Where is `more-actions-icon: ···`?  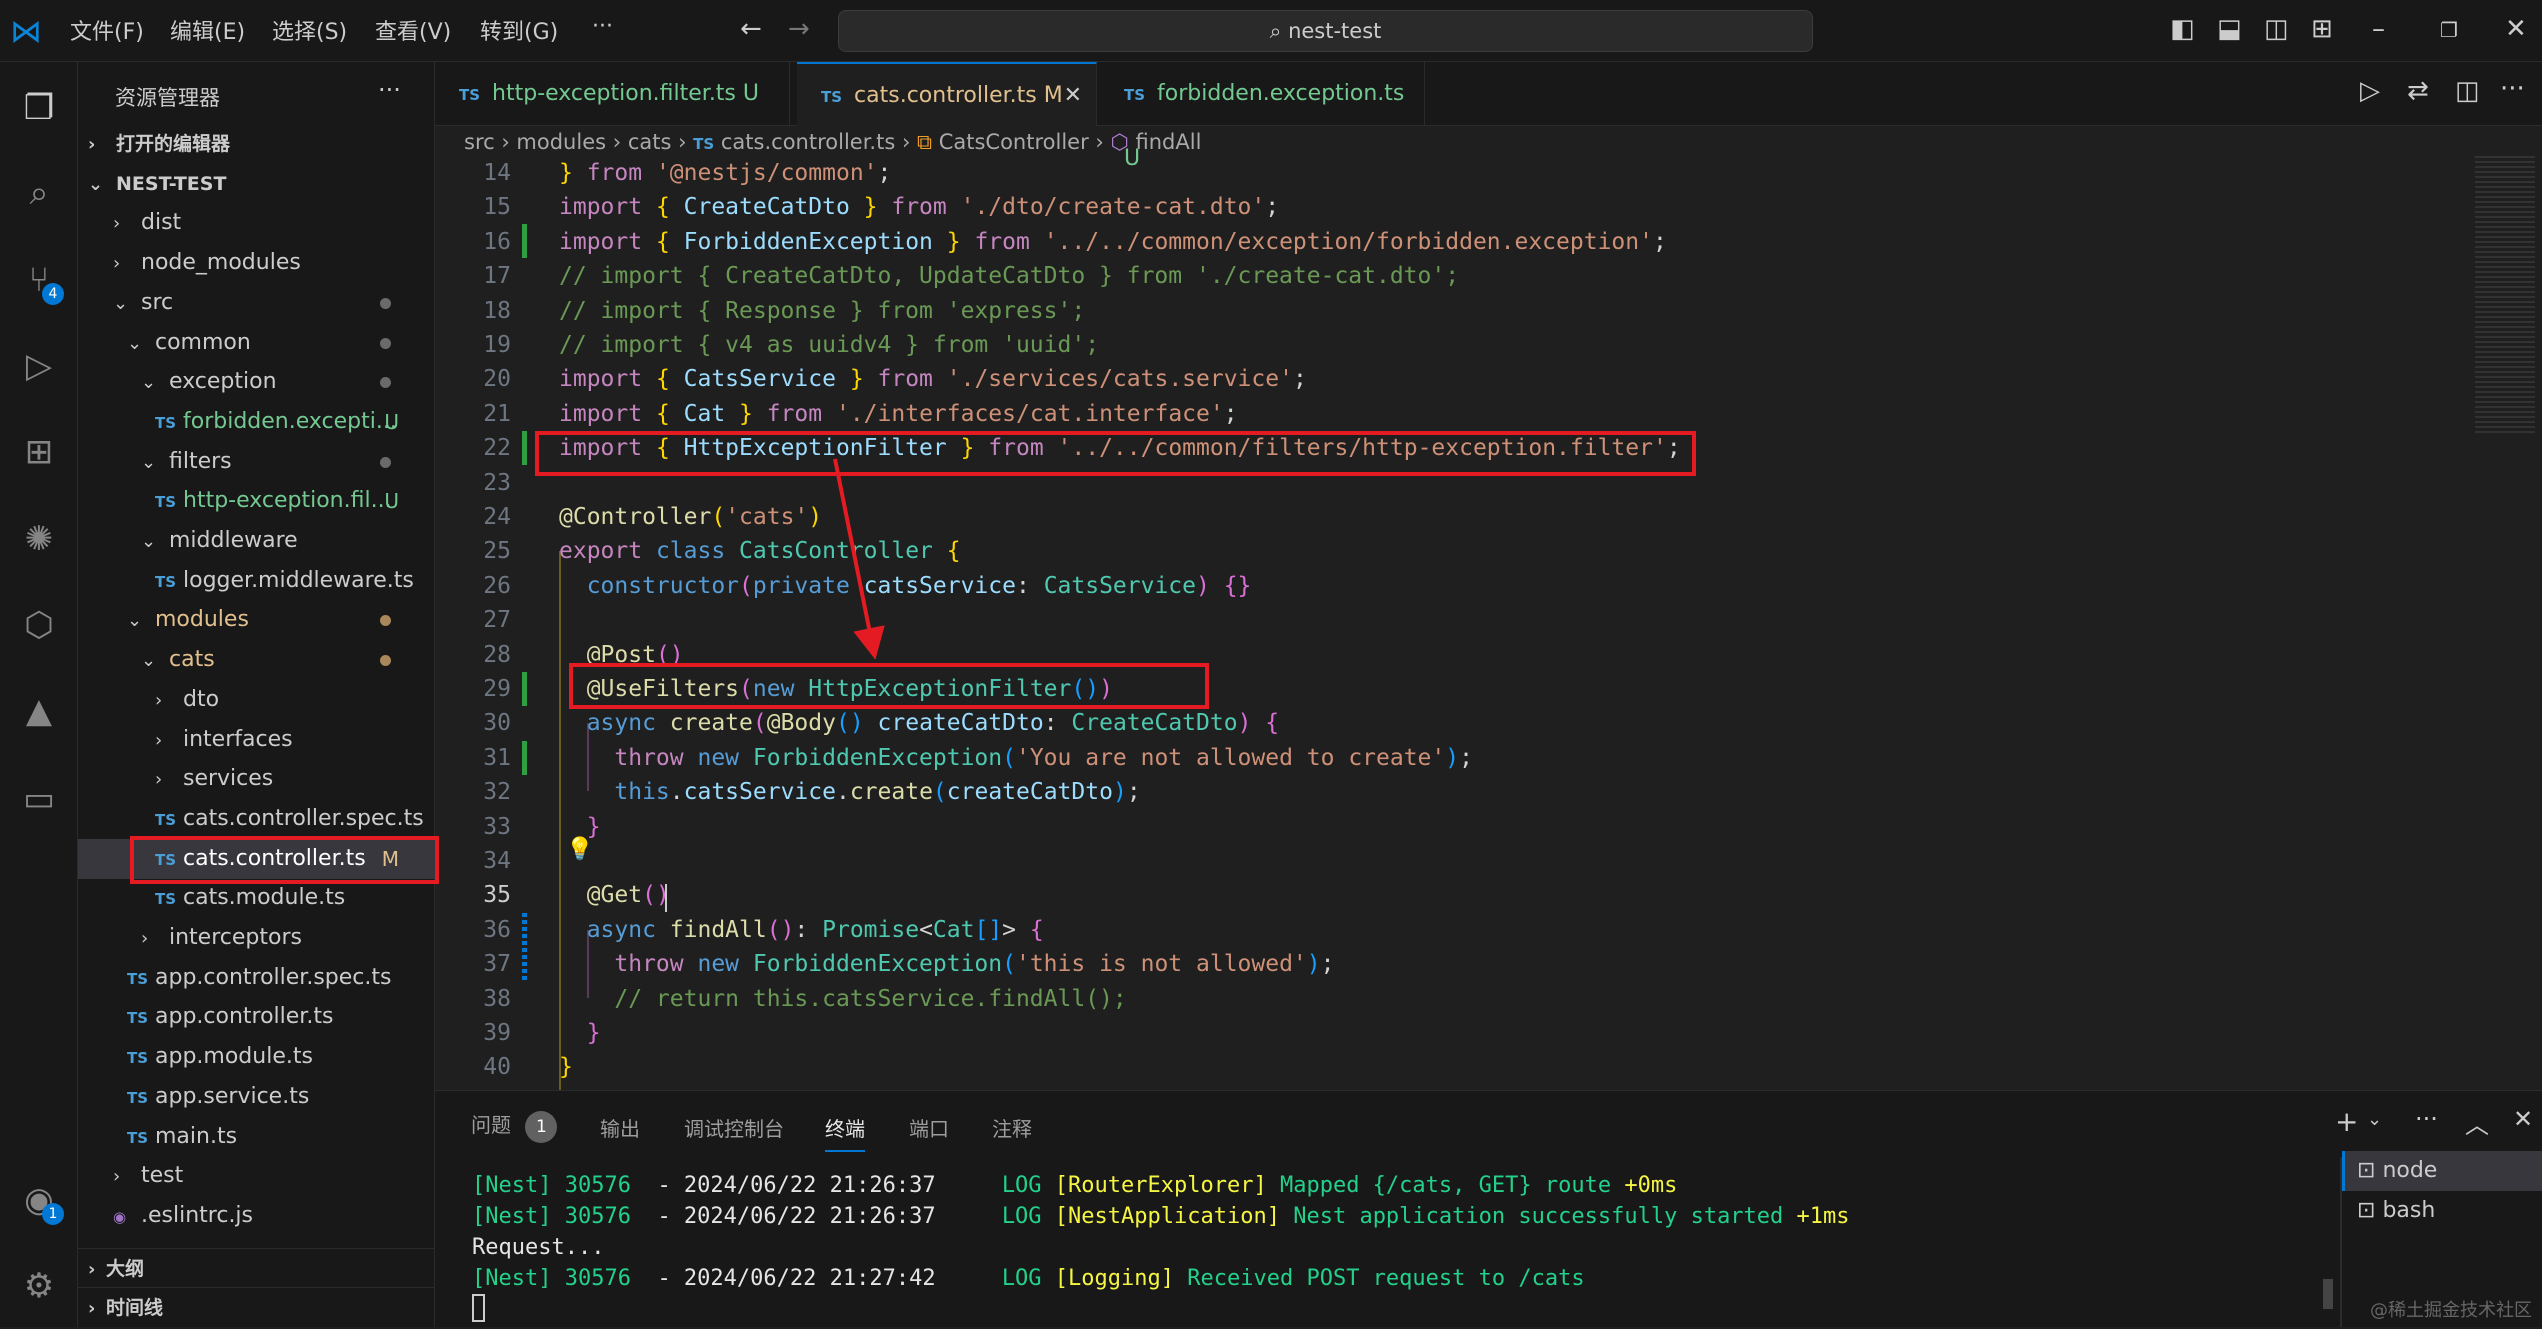 more-actions-icon: ··· is located at coordinates (2426, 1119).